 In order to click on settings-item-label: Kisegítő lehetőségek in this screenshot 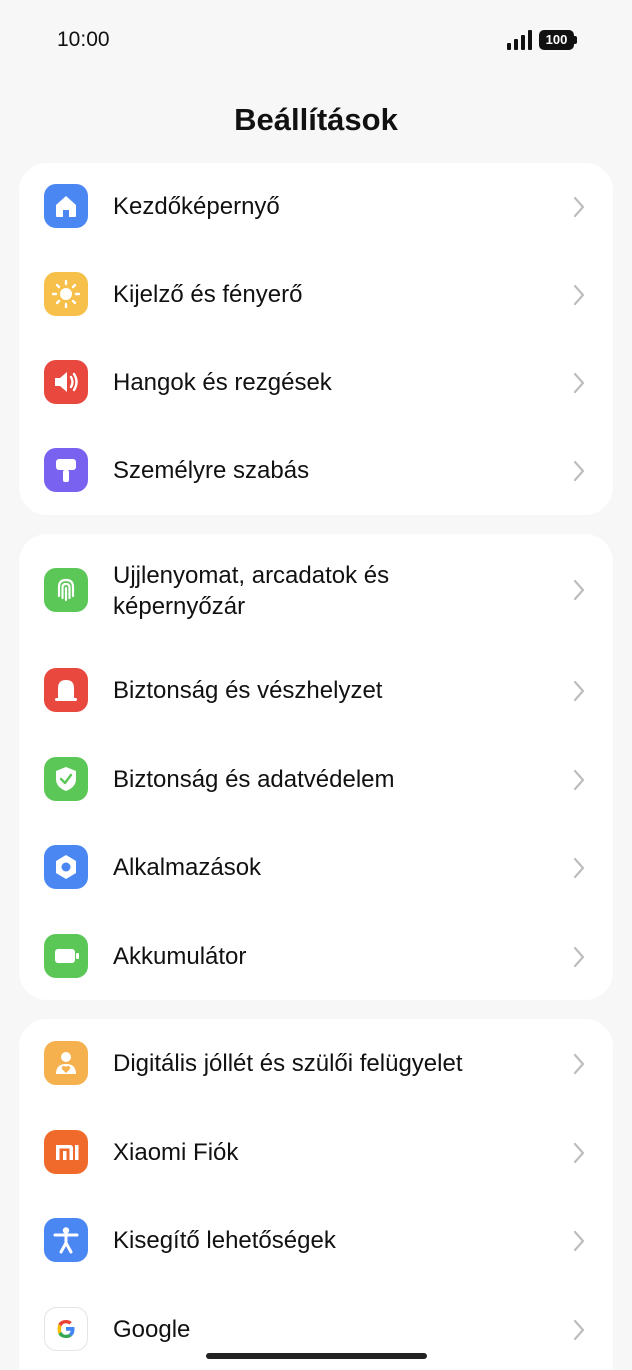, I will do `click(224, 1240)`.